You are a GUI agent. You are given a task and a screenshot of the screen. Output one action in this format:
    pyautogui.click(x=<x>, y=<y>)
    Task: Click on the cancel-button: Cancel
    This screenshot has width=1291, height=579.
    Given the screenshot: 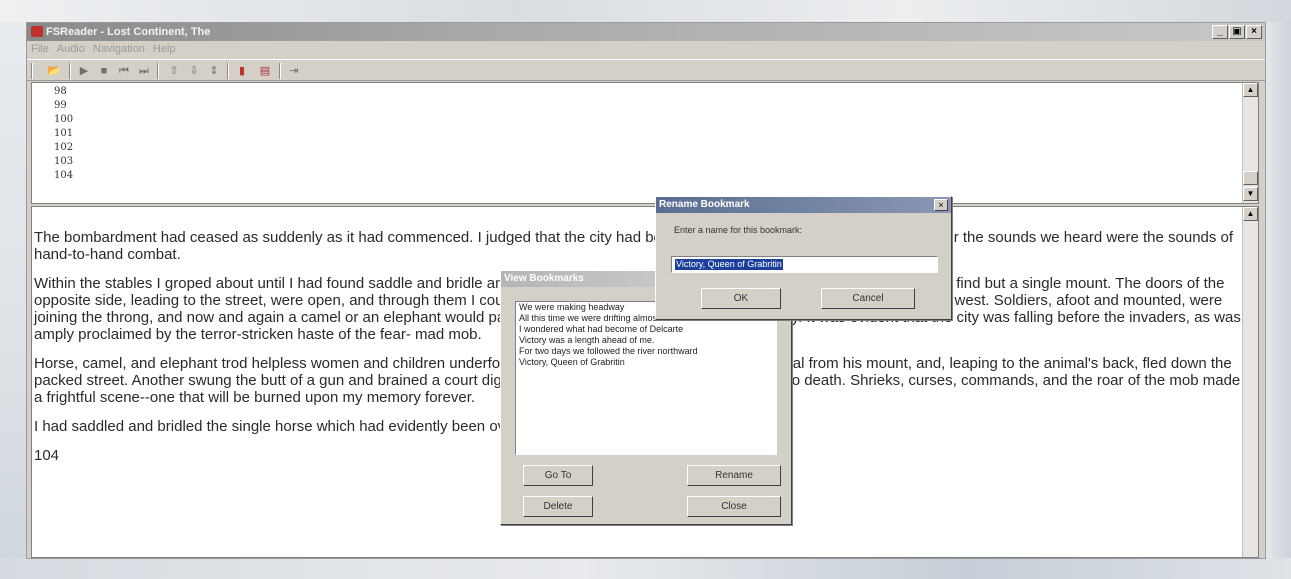 What is the action you would take?
    pyautogui.click(x=868, y=298)
    